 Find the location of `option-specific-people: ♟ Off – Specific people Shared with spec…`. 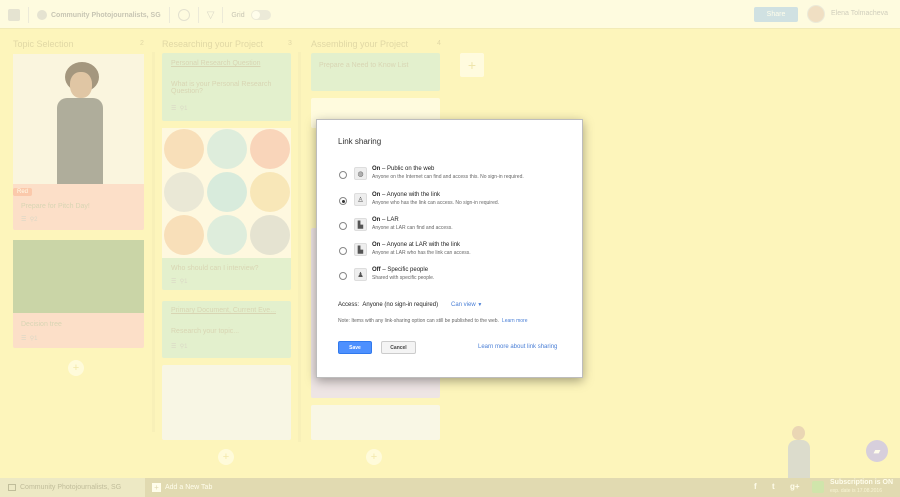

option-specific-people: ♟ Off – Specific people Shared with spec… is located at coordinates (454, 278).